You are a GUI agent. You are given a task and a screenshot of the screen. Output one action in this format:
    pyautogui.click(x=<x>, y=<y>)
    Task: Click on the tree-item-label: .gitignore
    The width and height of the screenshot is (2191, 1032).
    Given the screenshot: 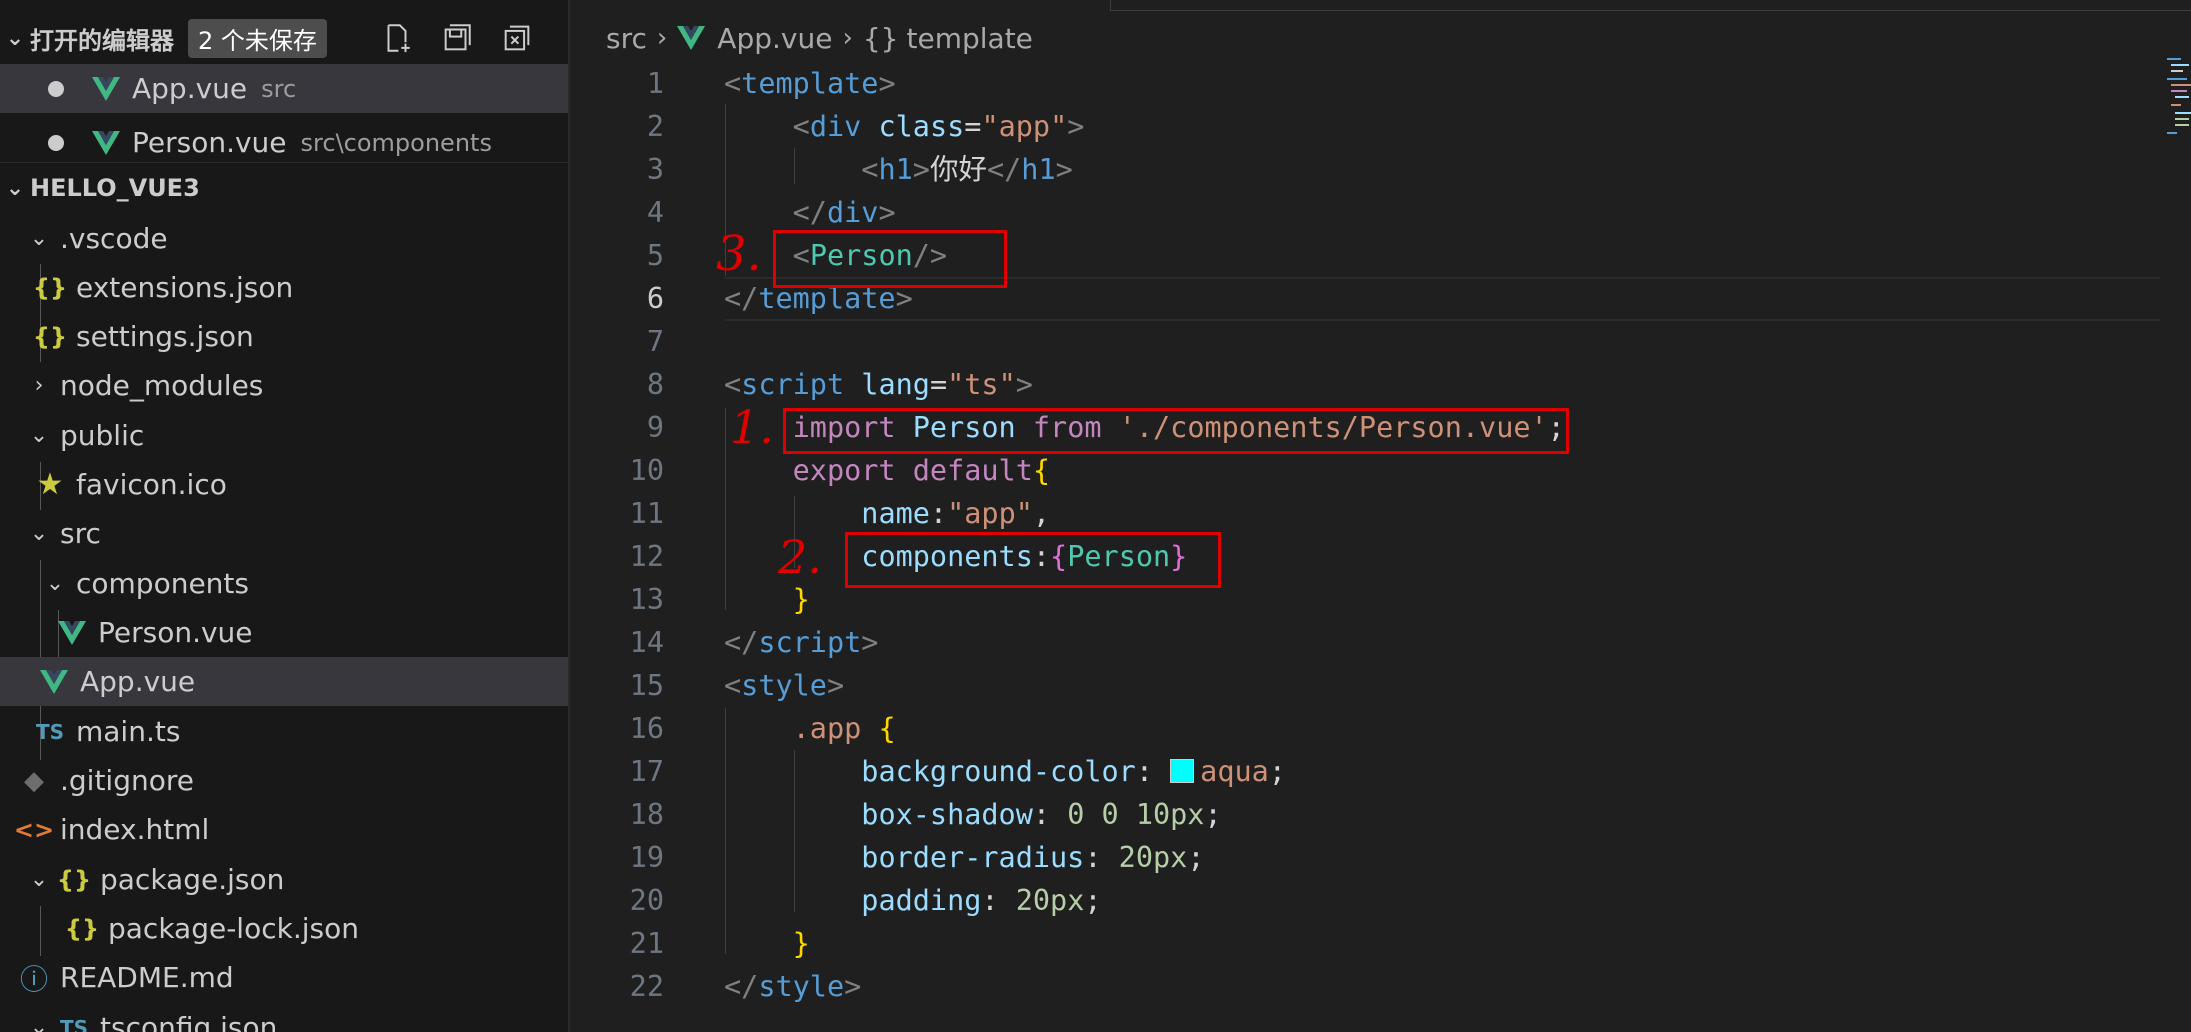 What is the action you would take?
    pyautogui.click(x=127, y=780)
    